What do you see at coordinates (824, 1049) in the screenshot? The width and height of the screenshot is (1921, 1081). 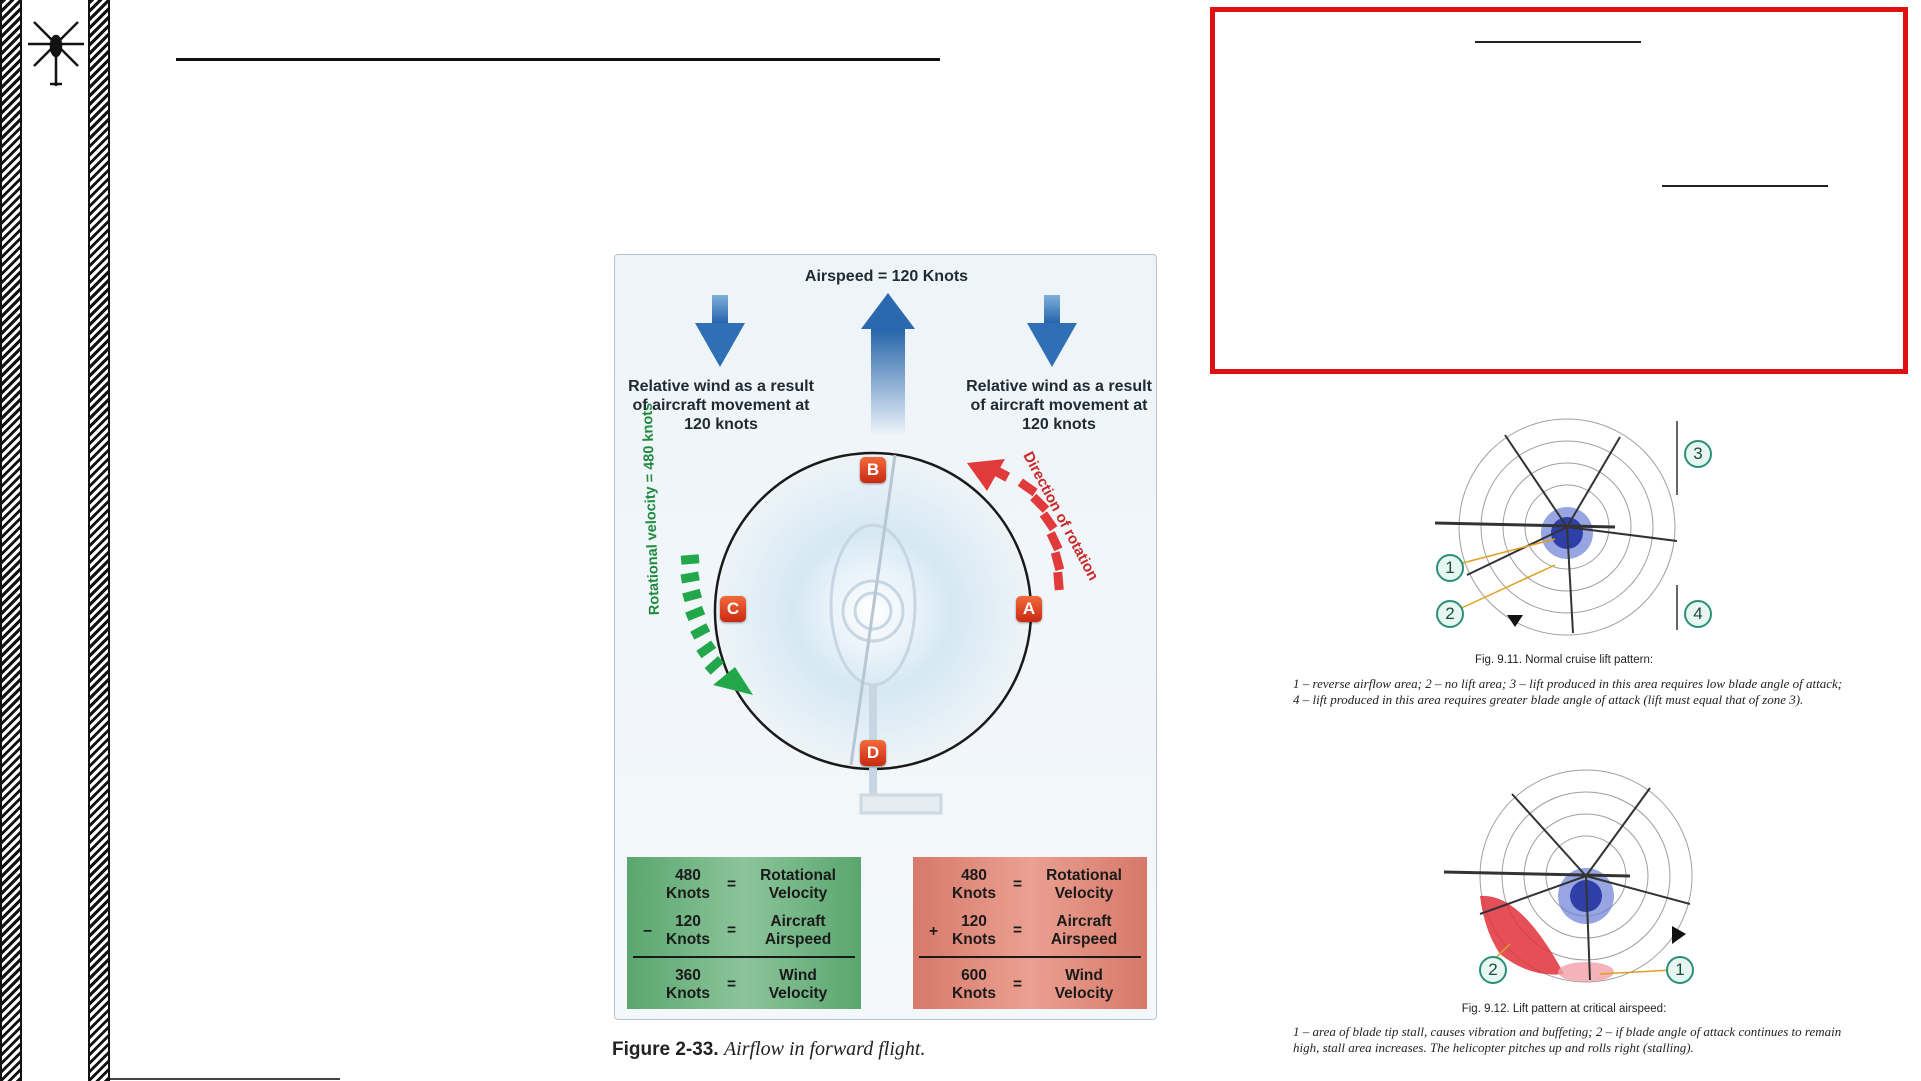 I see `figure-title: Airflow in forward flight.` at bounding box center [824, 1049].